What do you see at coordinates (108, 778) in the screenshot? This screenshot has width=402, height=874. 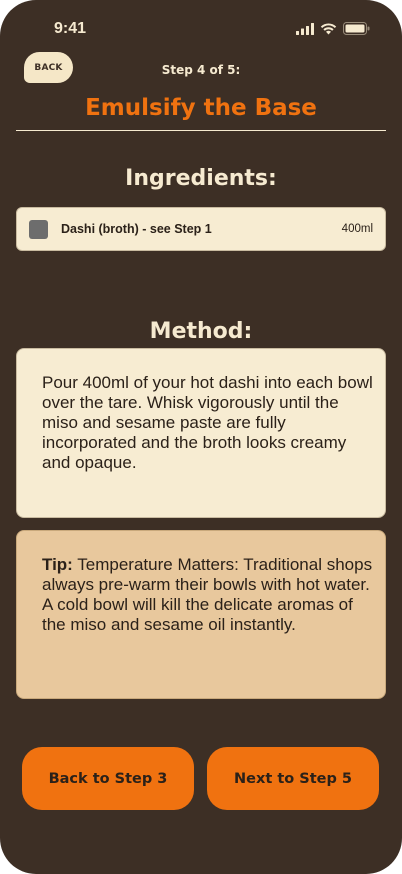 I see `back-to-step-button: Back to Step 3` at bounding box center [108, 778].